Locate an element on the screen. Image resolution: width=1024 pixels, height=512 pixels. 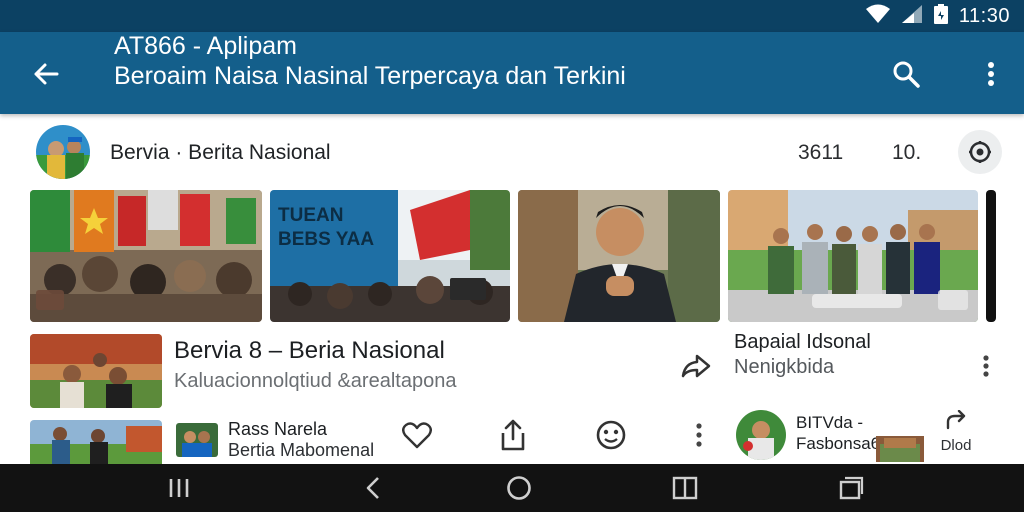
wifi-icon is located at coordinates (878, 16).